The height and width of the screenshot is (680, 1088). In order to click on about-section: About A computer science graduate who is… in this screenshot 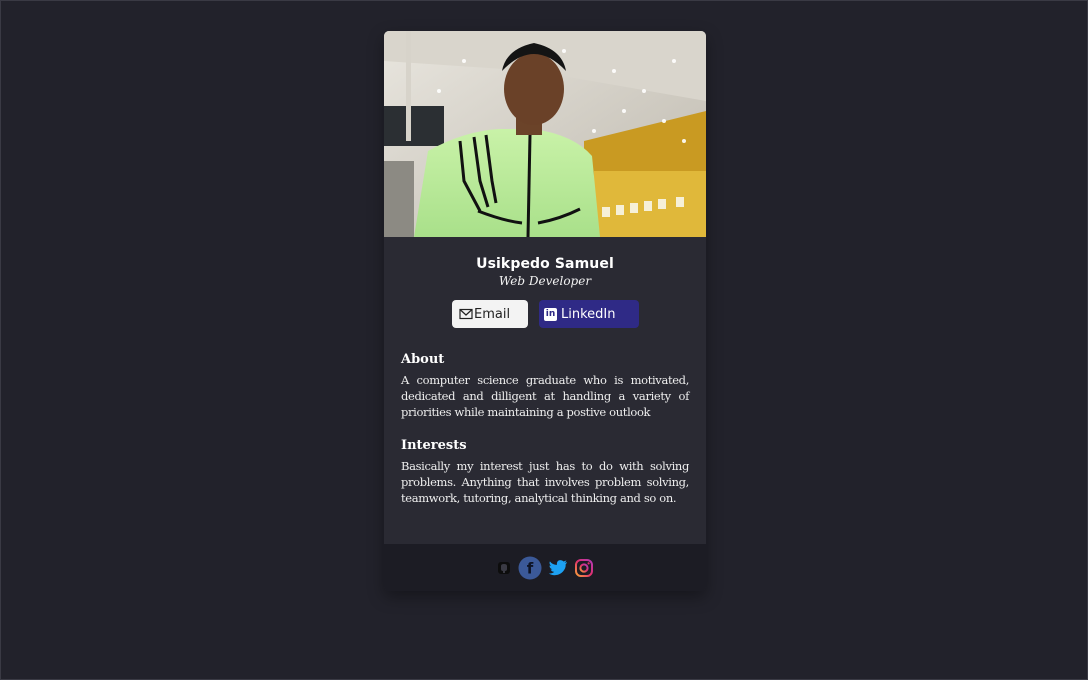, I will do `click(545, 386)`.